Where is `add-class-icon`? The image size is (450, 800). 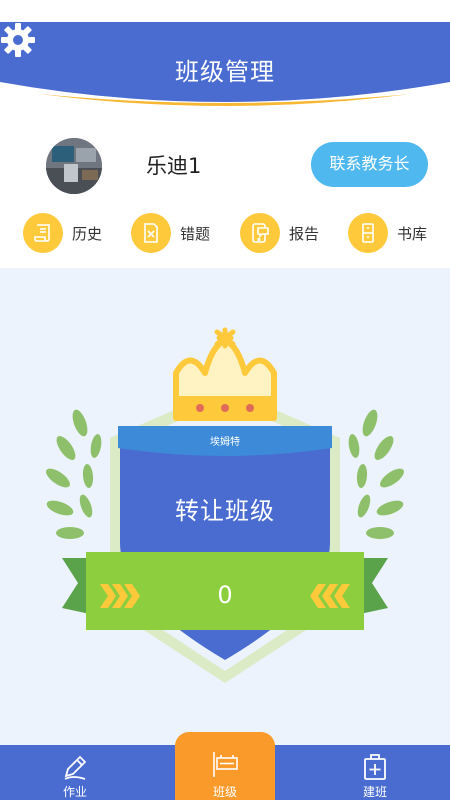 add-class-icon is located at coordinates (375, 767).